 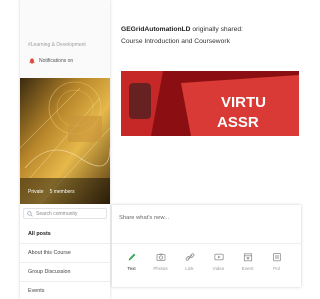 What do you see at coordinates (218, 261) in the screenshot?
I see `tool-video: Video` at bounding box center [218, 261].